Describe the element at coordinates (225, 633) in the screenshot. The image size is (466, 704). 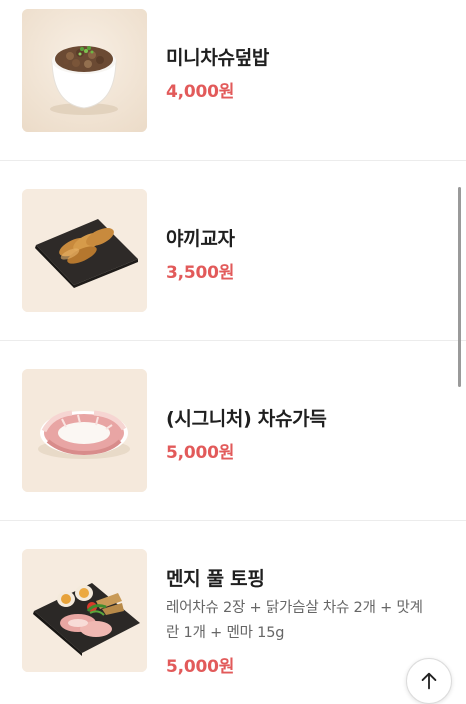
I see `menu-item-description-line: 란 1개 + 멘마 15g` at that location.